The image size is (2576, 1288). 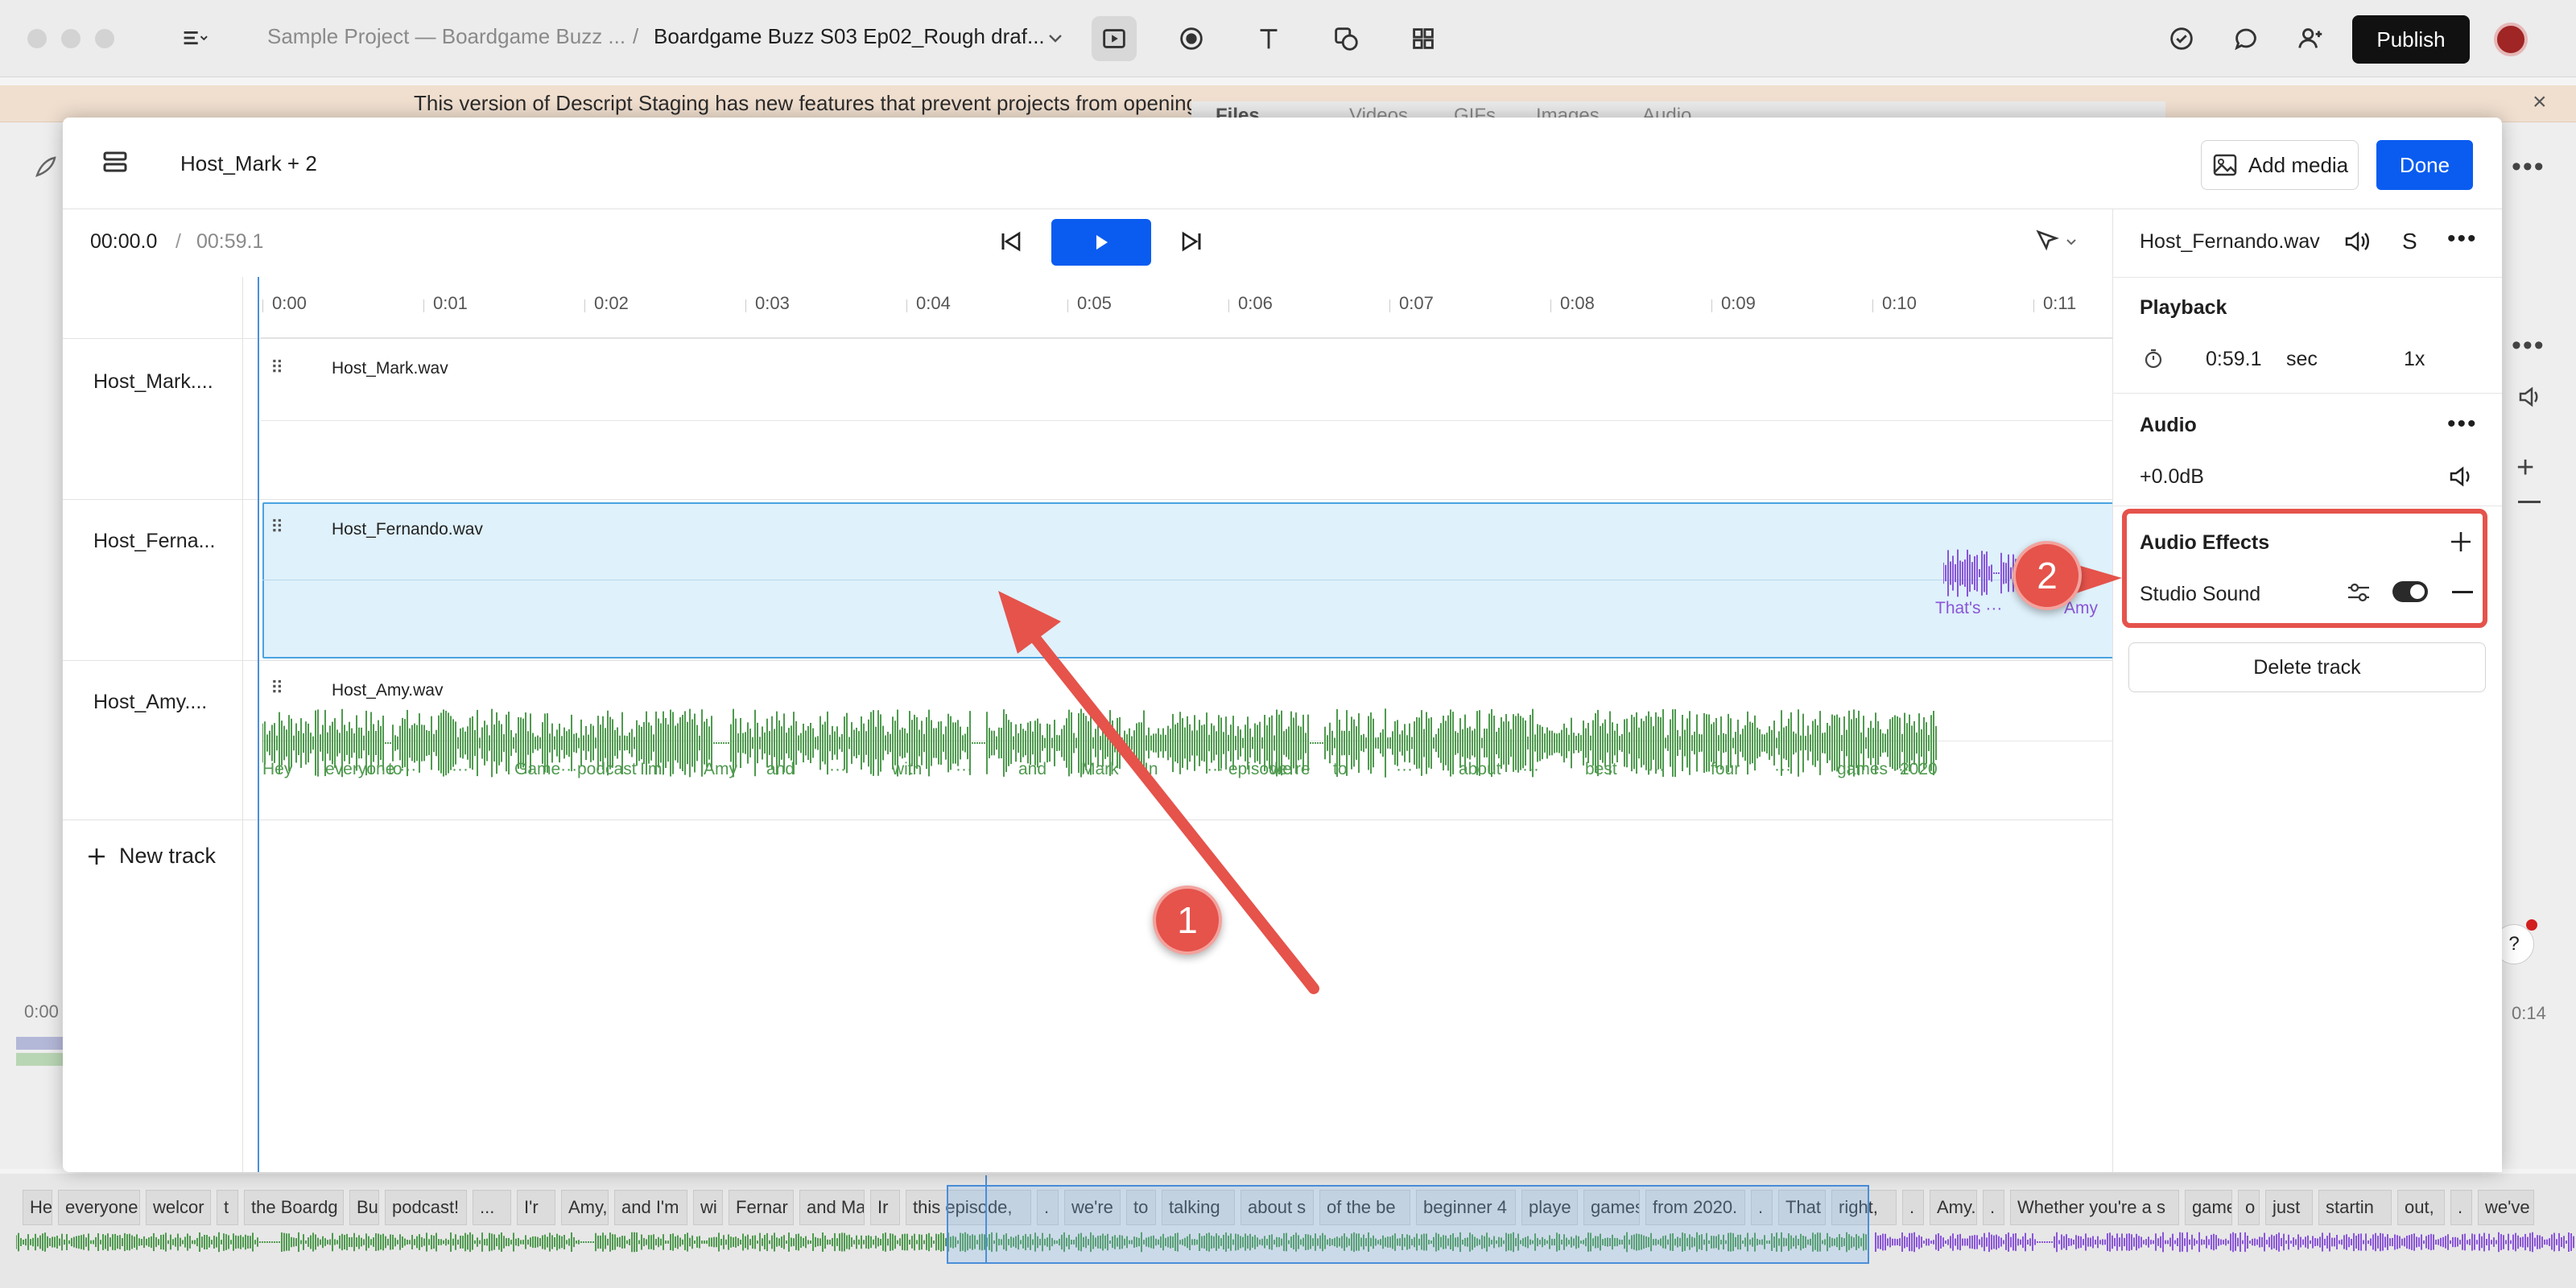 I want to click on skip-back-icon, so click(x=1011, y=242).